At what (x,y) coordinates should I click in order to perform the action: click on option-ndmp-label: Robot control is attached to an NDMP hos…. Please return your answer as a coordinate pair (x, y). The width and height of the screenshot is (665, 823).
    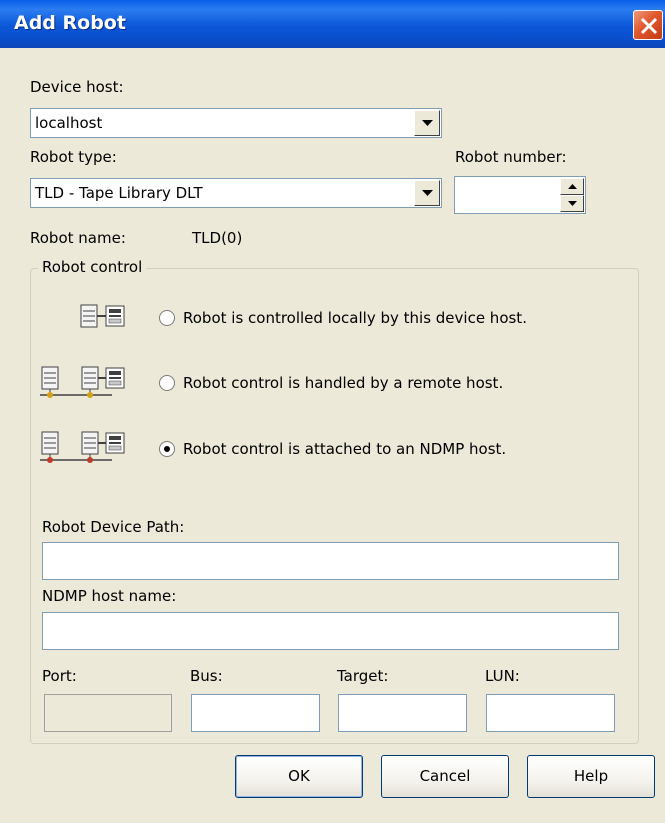
    Looking at the image, I should click on (345, 449).